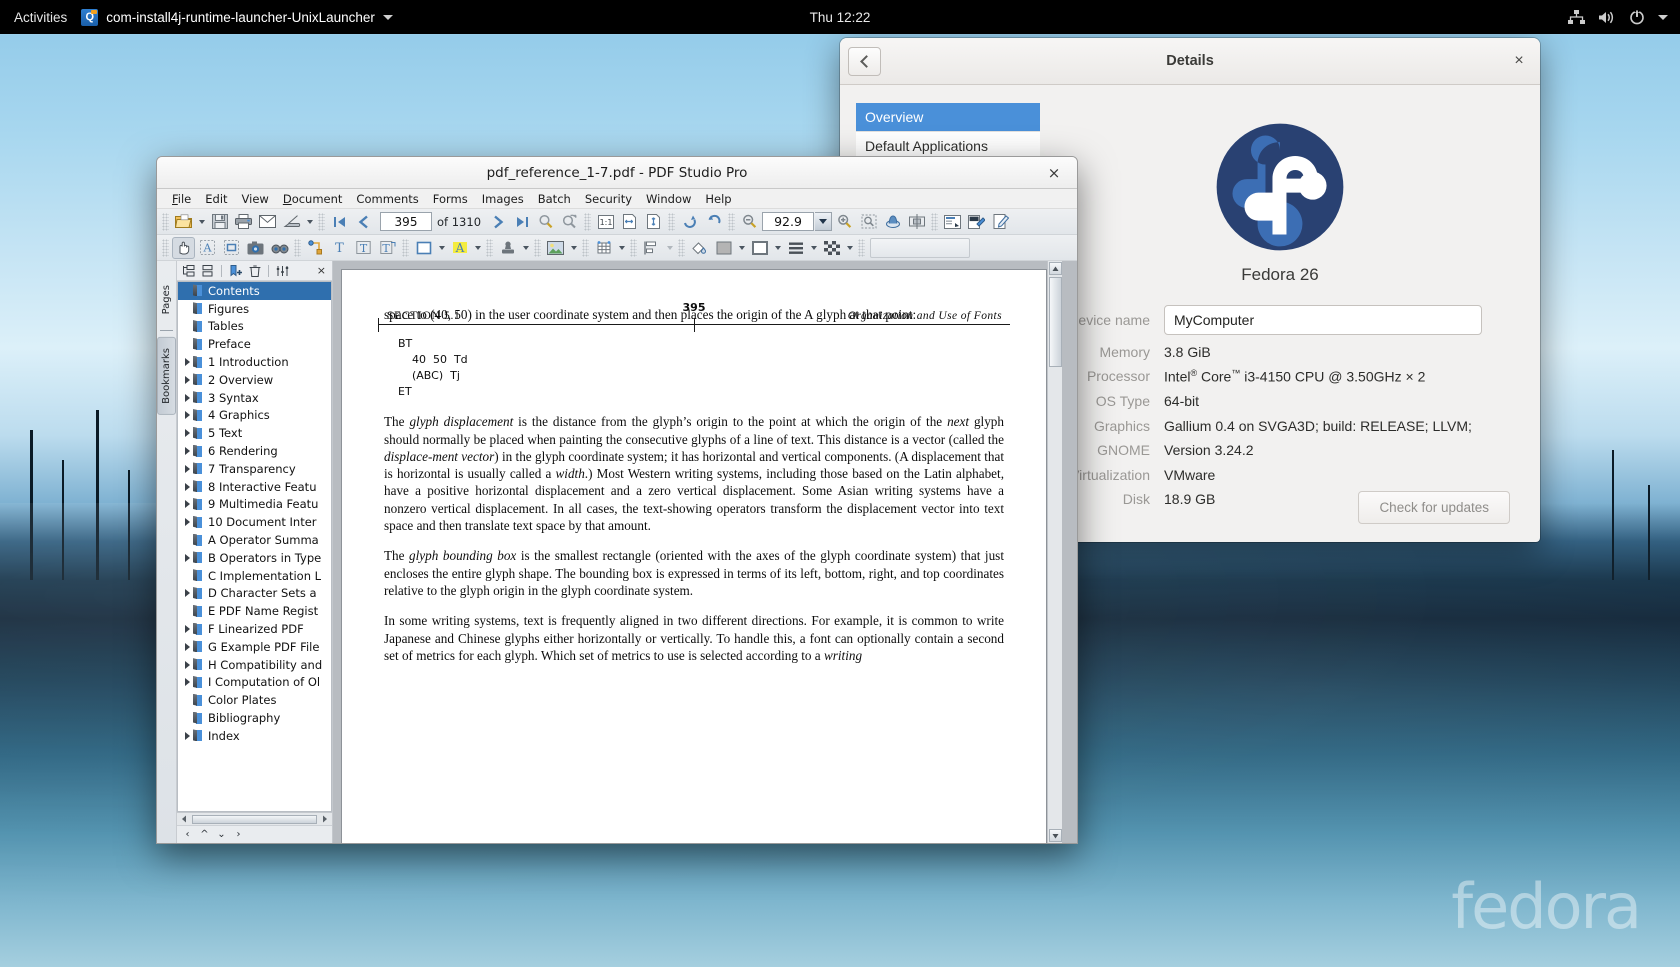 The image size is (1680, 967). I want to click on image-dropdown-arrow, so click(573, 248).